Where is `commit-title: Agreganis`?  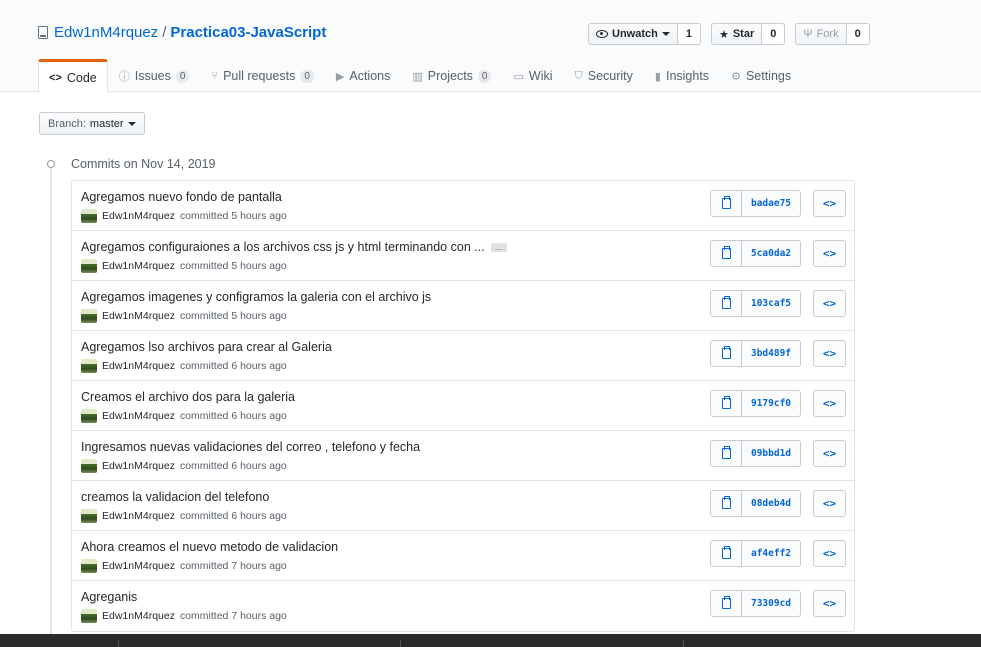
commit-title: Agreganis is located at coordinates (109, 597).